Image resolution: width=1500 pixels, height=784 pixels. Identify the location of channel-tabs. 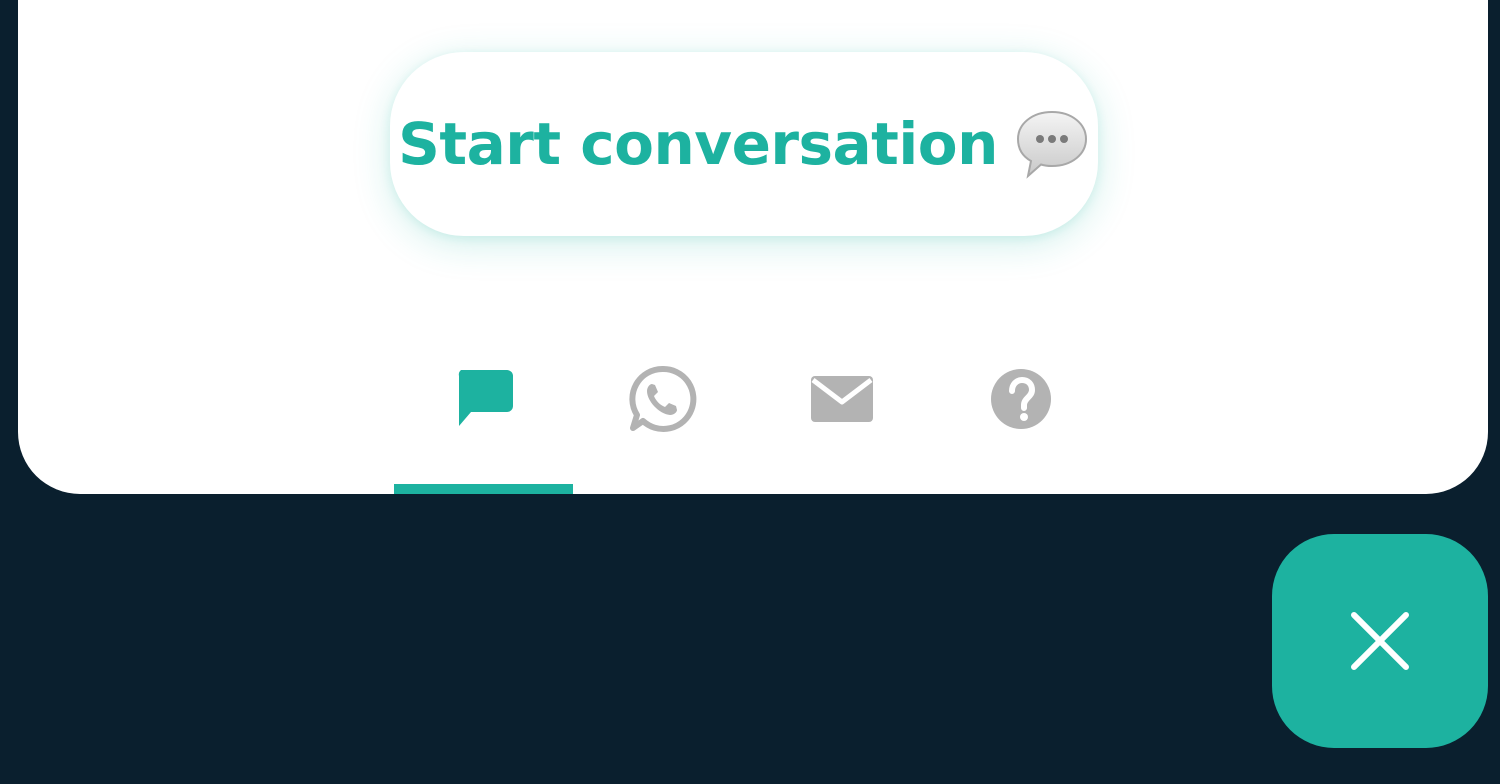
(752, 423).